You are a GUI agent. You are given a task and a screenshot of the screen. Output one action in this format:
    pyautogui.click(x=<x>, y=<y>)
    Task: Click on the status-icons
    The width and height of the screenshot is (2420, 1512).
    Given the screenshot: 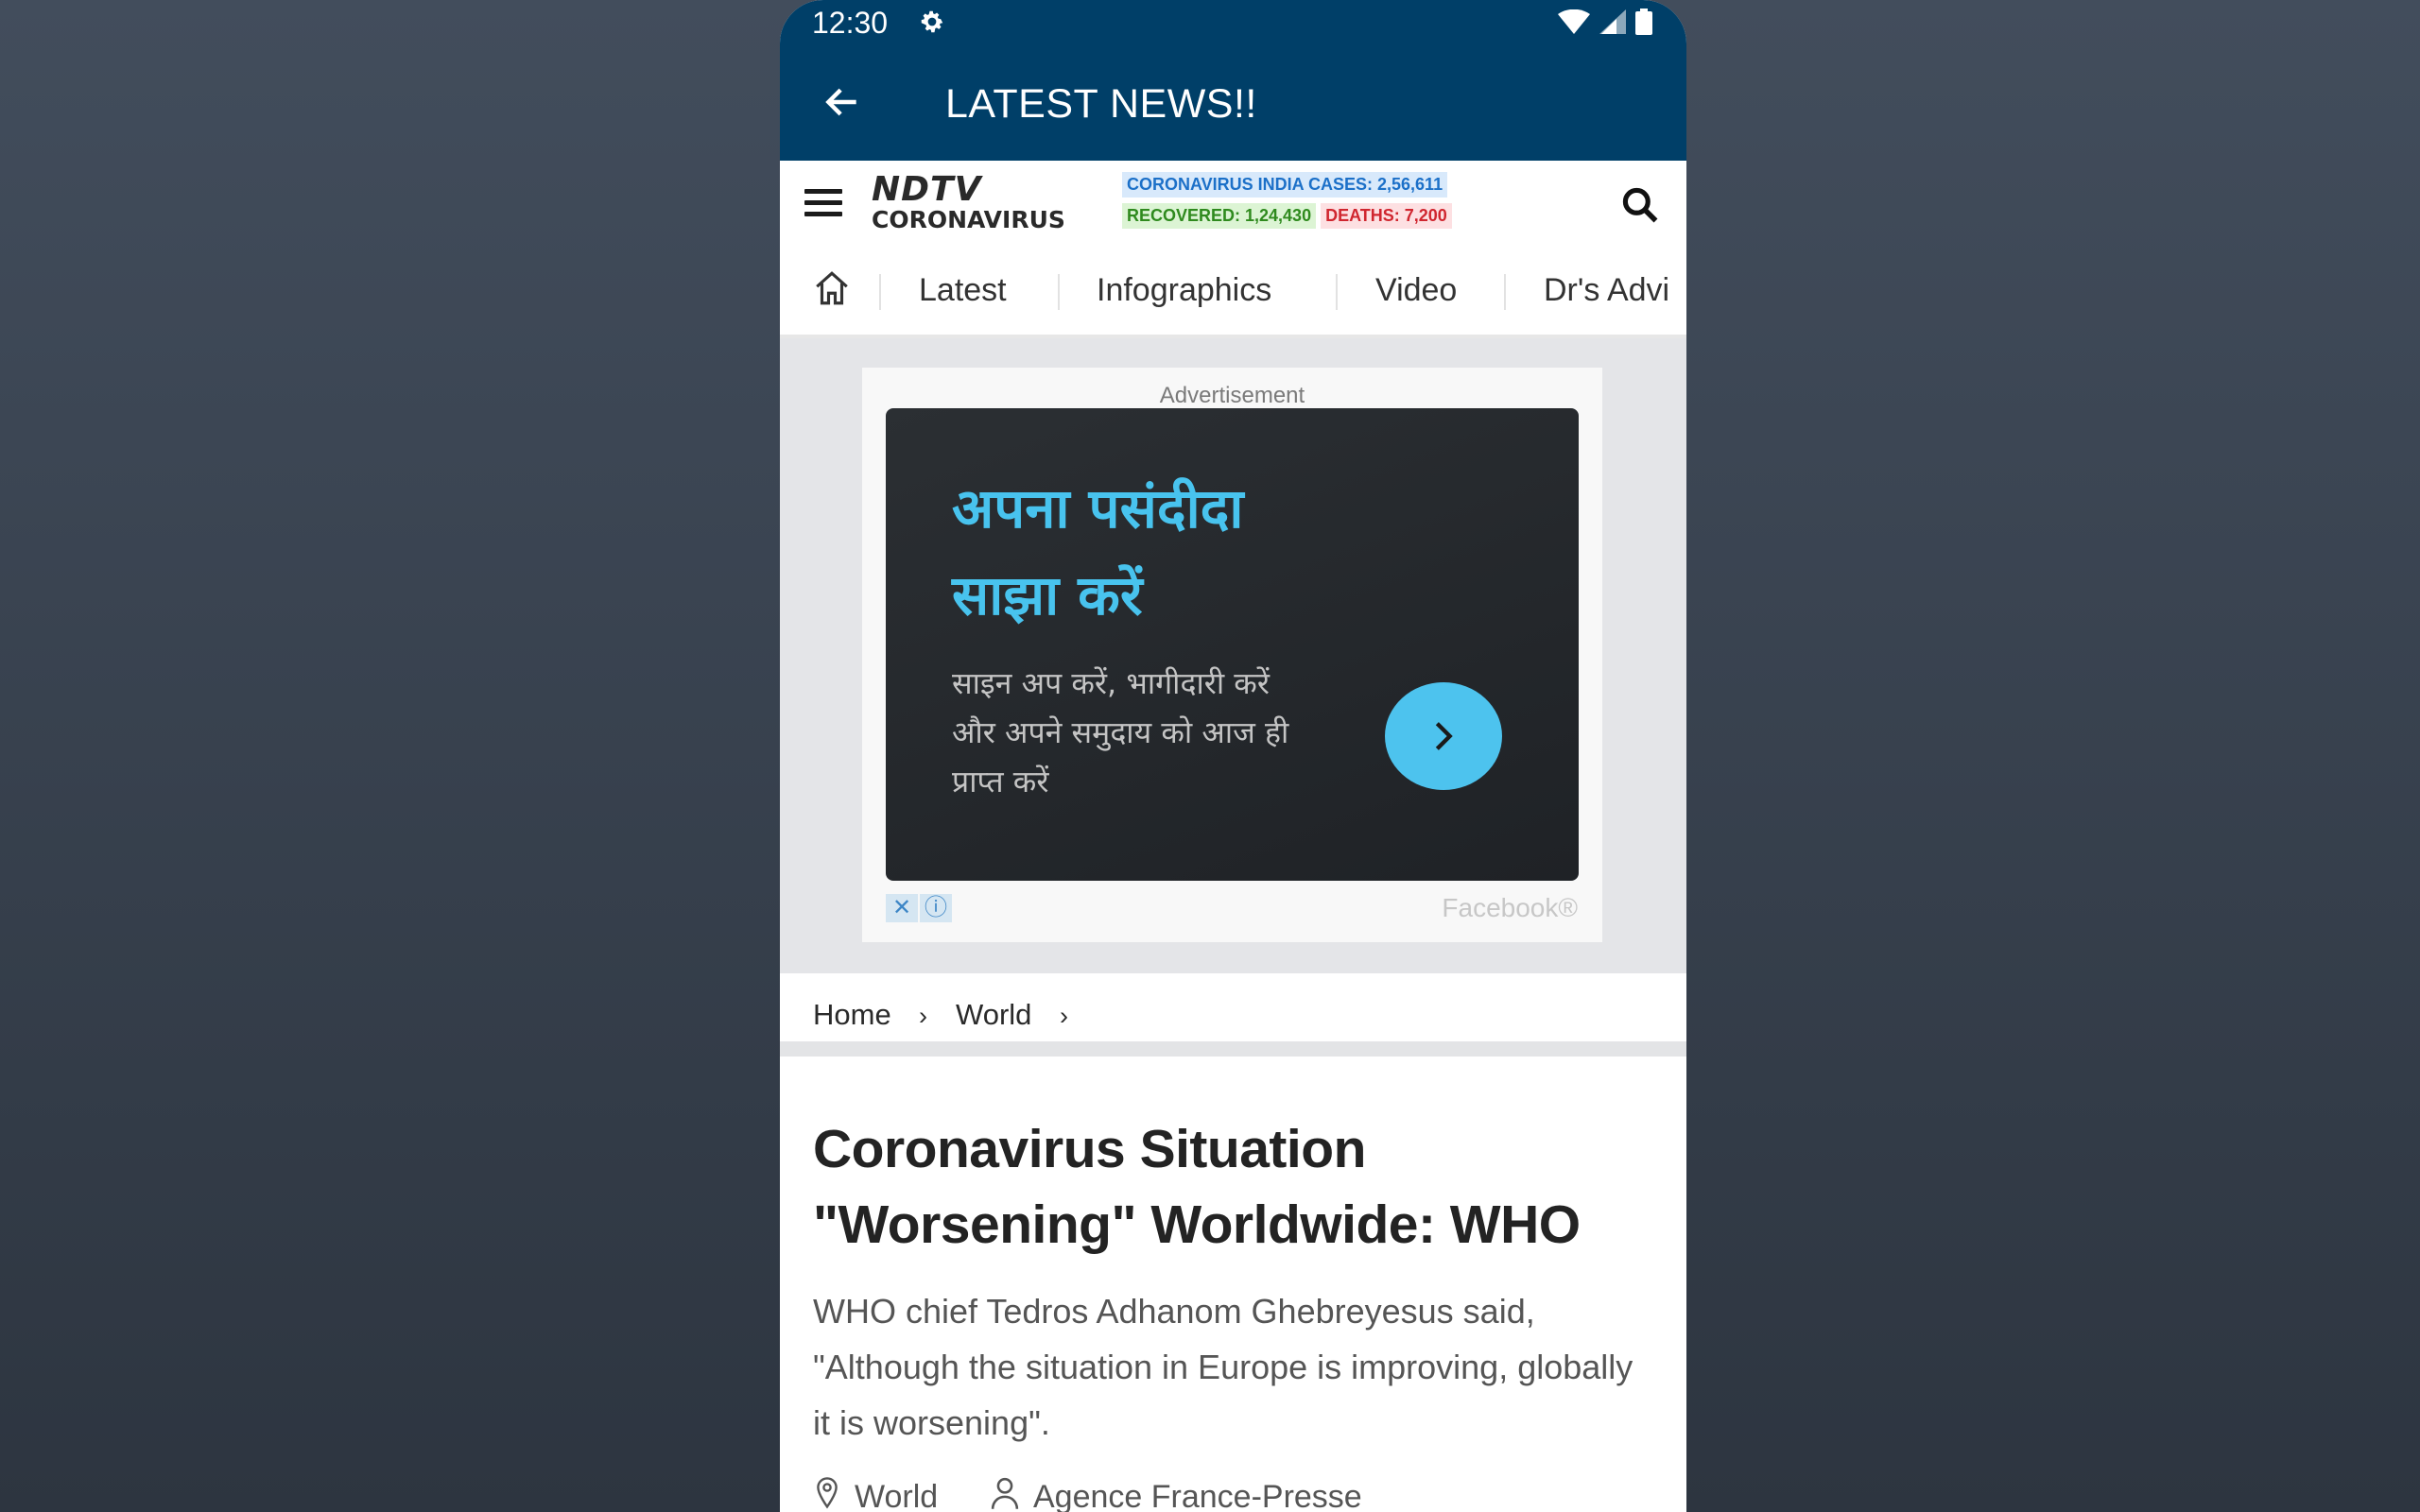 What is the action you would take?
    pyautogui.click(x=1605, y=24)
    